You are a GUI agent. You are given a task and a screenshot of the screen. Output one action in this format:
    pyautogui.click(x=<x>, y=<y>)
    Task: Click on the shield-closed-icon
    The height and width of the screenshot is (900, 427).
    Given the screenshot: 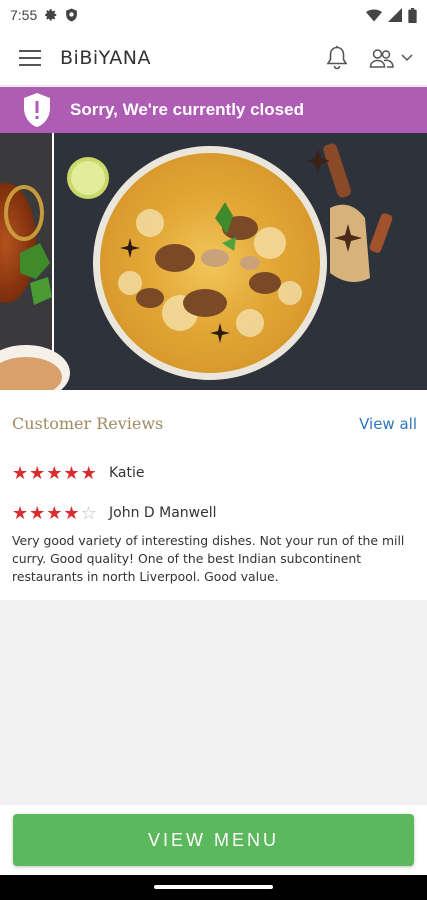 What is the action you would take?
    pyautogui.click(x=37, y=110)
    